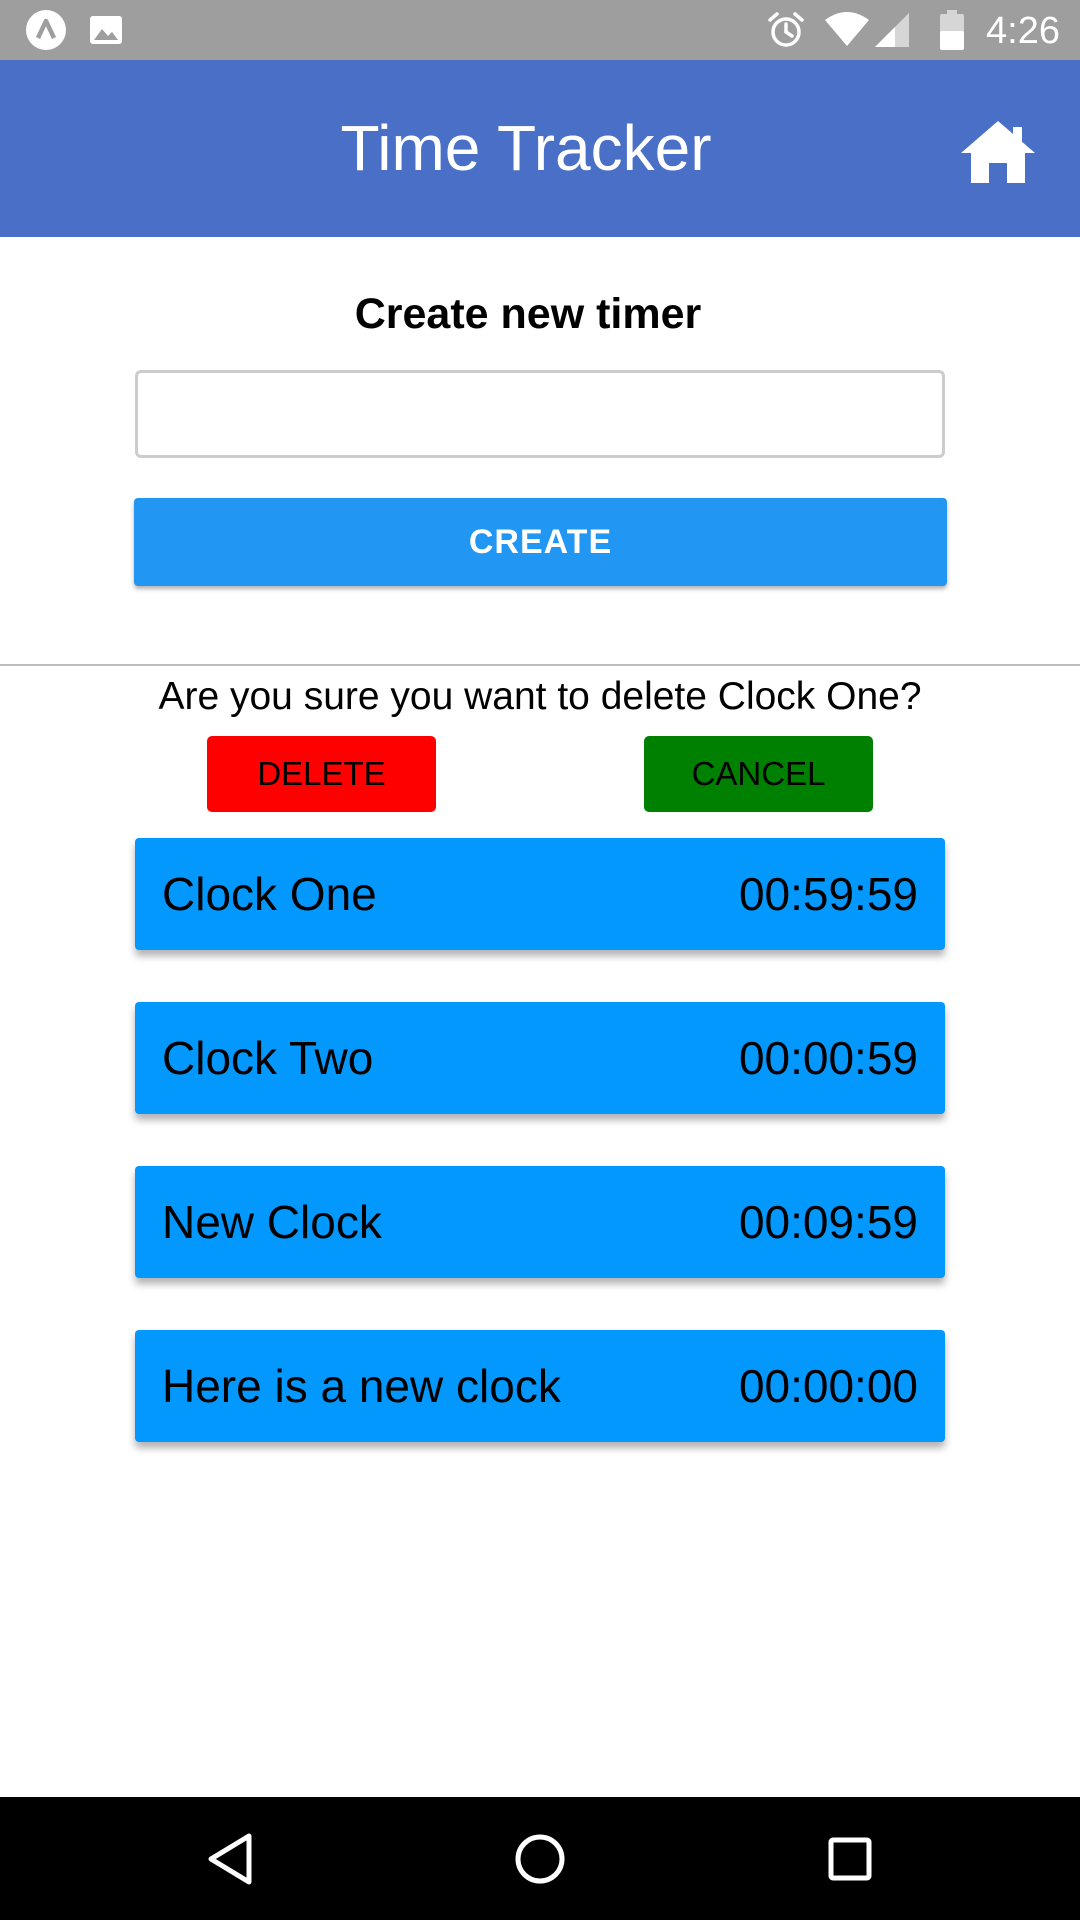 This screenshot has height=1920, width=1080. I want to click on wifi-icon, so click(847, 30).